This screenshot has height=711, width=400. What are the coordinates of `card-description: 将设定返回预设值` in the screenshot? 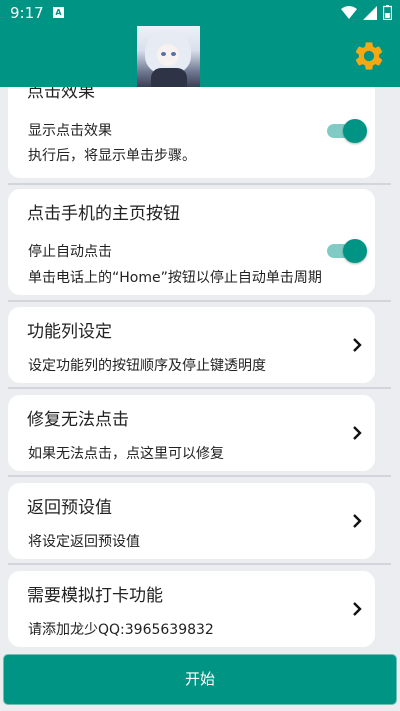 It's located at (84, 542).